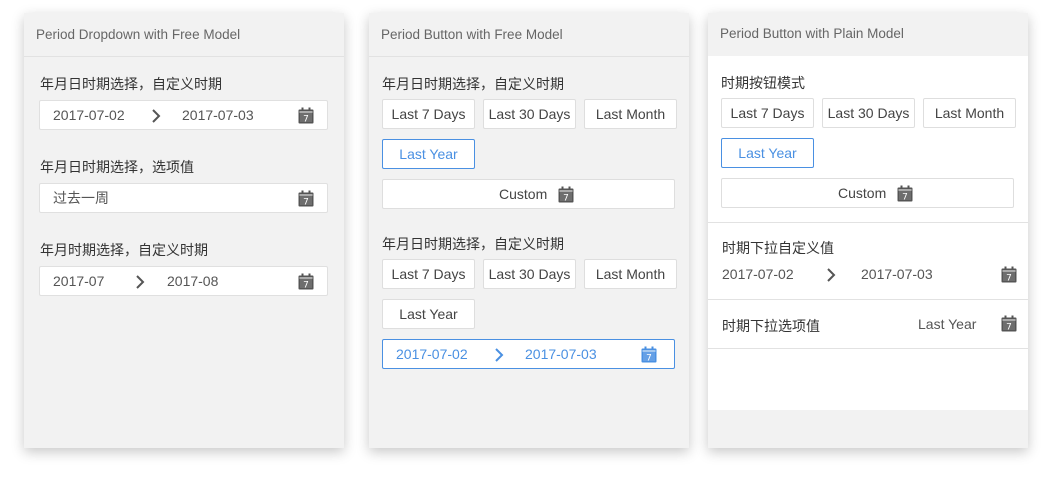  Describe the element at coordinates (529, 35) in the screenshot. I see `panel-title: Period Button with Free Model` at that location.